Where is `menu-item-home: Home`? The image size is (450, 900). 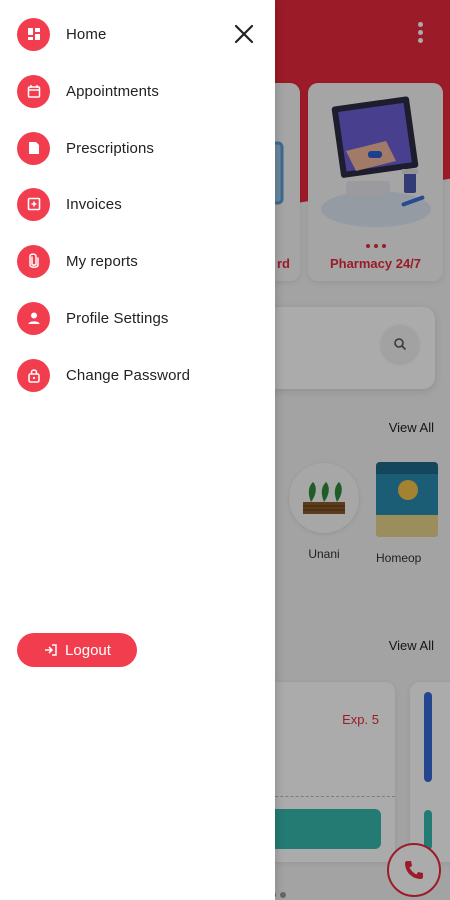 menu-item-home: Home is located at coordinates (61, 34).